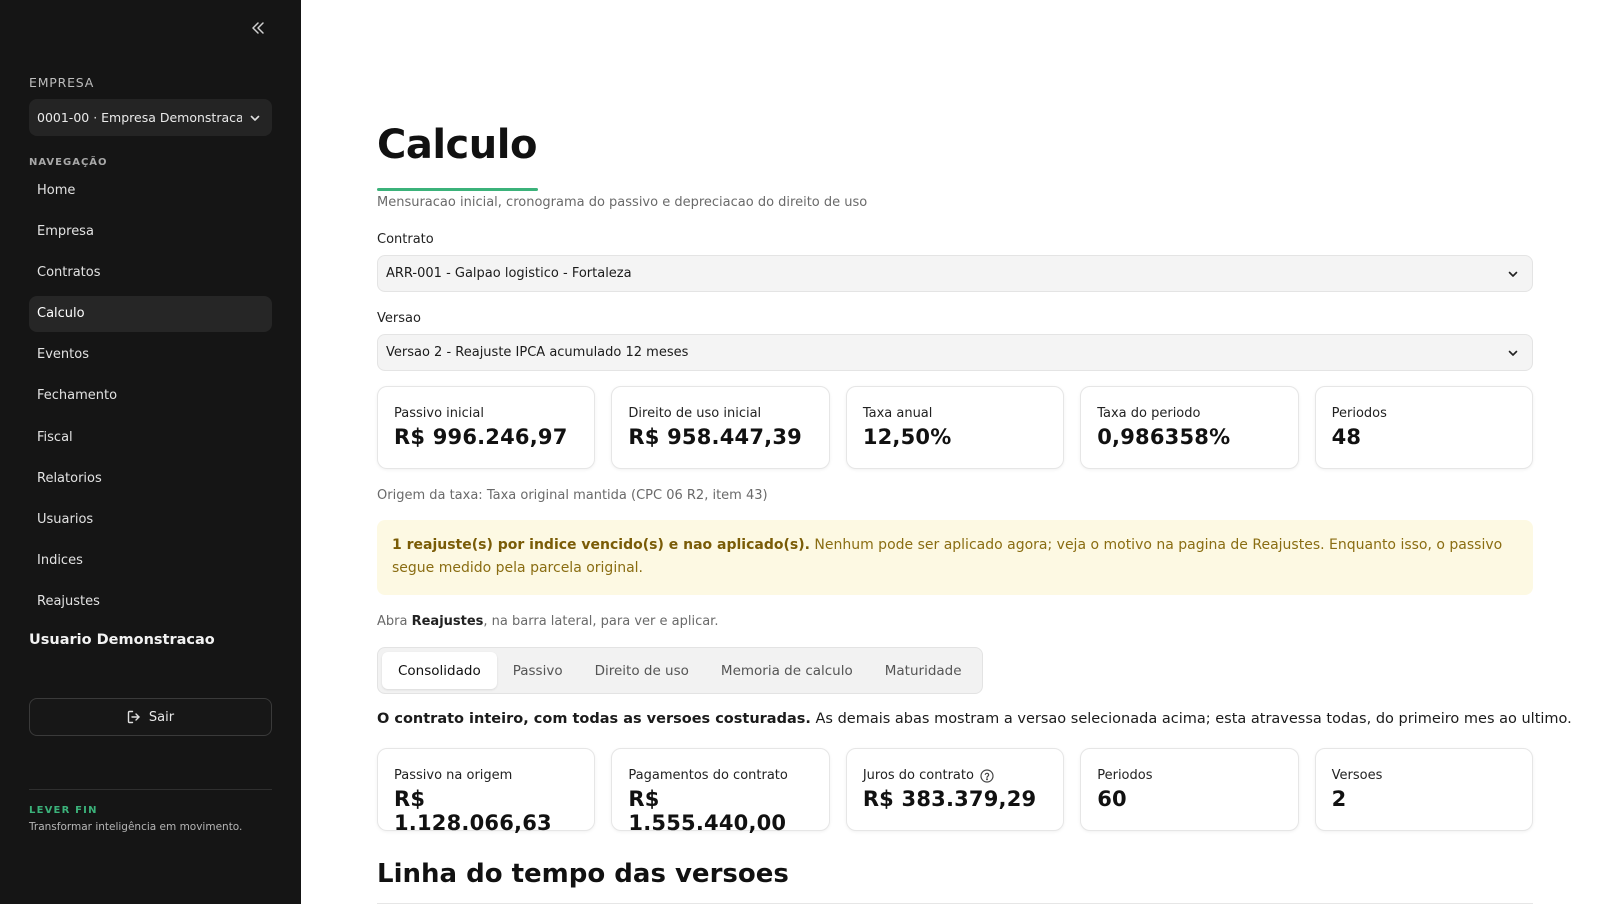 This screenshot has width=1600, height=904. Describe the element at coordinates (150, 602) in the screenshot. I see `sidebar-item-reajustes: Reajustes` at that location.